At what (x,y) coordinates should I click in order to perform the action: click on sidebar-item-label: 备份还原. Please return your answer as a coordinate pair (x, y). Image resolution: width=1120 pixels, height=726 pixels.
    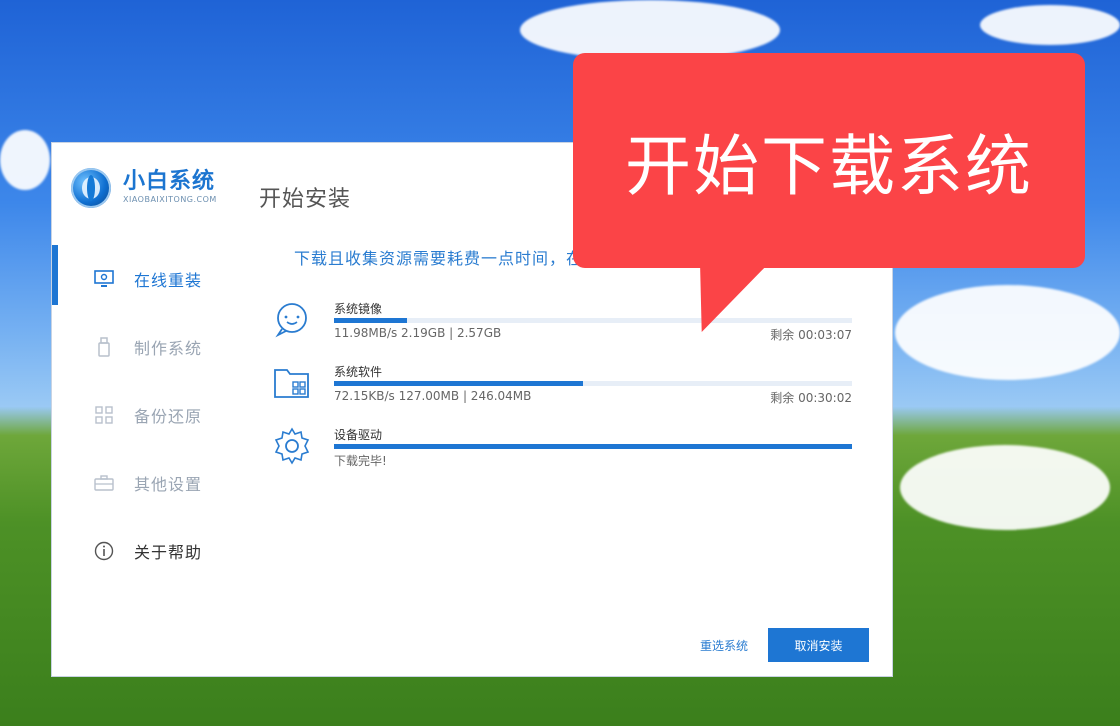
    Looking at the image, I should click on (168, 416).